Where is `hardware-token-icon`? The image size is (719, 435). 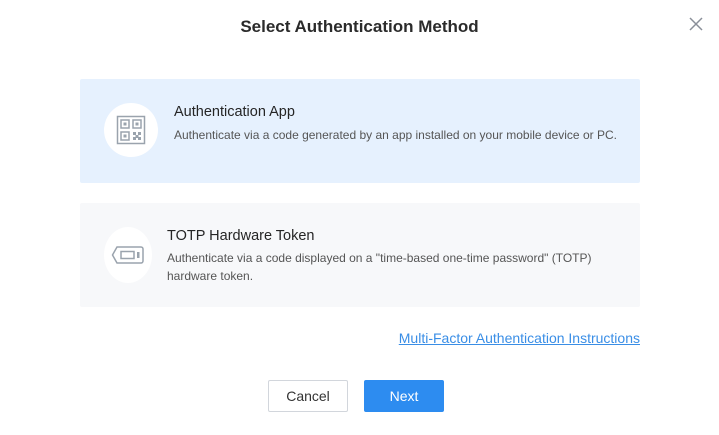 hardware-token-icon is located at coordinates (128, 255).